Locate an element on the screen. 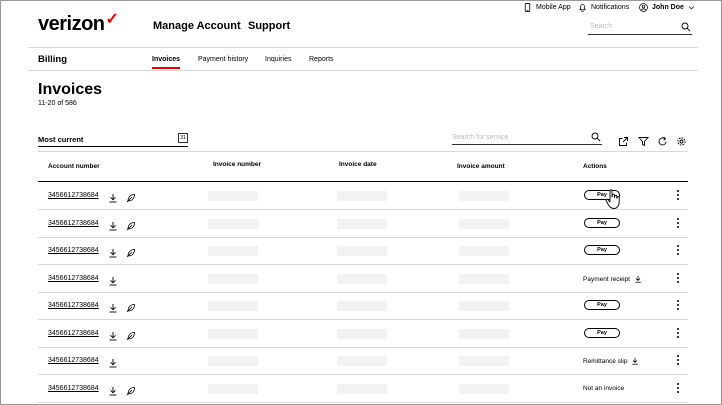 This screenshot has width=722, height=405. mobile-app-link: Mobile App is located at coordinates (547, 7).